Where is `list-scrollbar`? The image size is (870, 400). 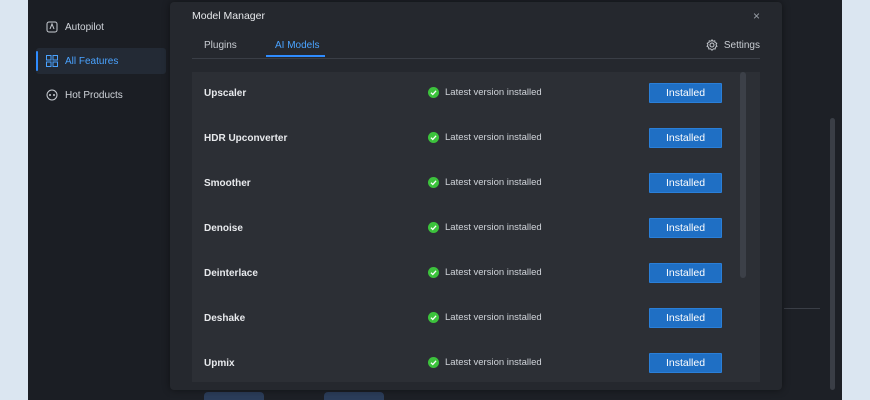 list-scrollbar is located at coordinates (743, 175).